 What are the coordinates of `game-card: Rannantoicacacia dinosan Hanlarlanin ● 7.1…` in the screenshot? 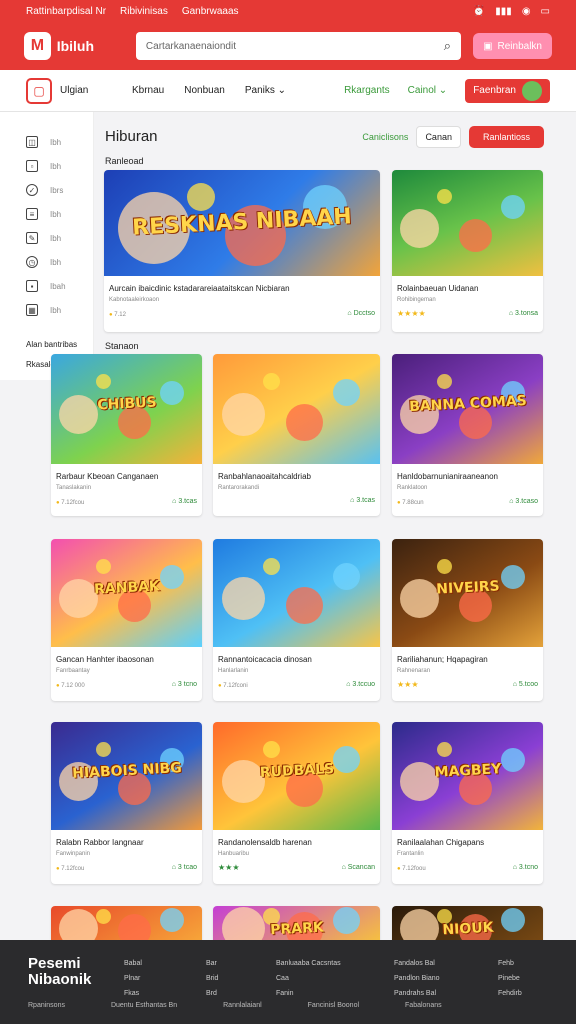 It's located at (296, 620).